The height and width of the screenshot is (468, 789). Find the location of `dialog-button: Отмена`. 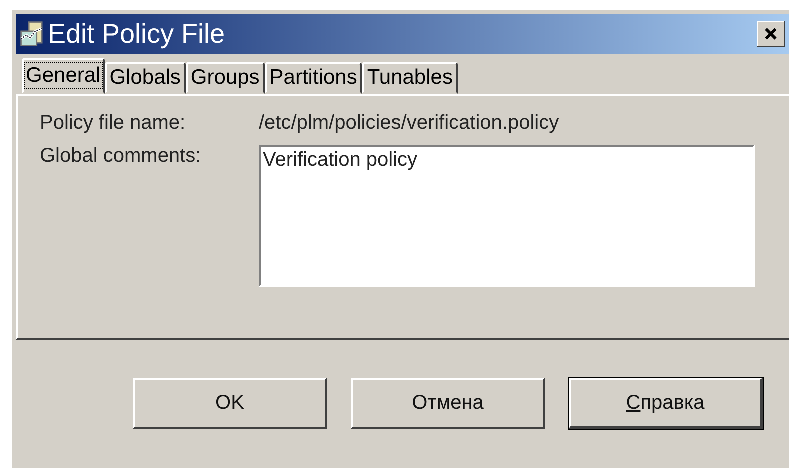

dialog-button: Отмена is located at coordinates (448, 403).